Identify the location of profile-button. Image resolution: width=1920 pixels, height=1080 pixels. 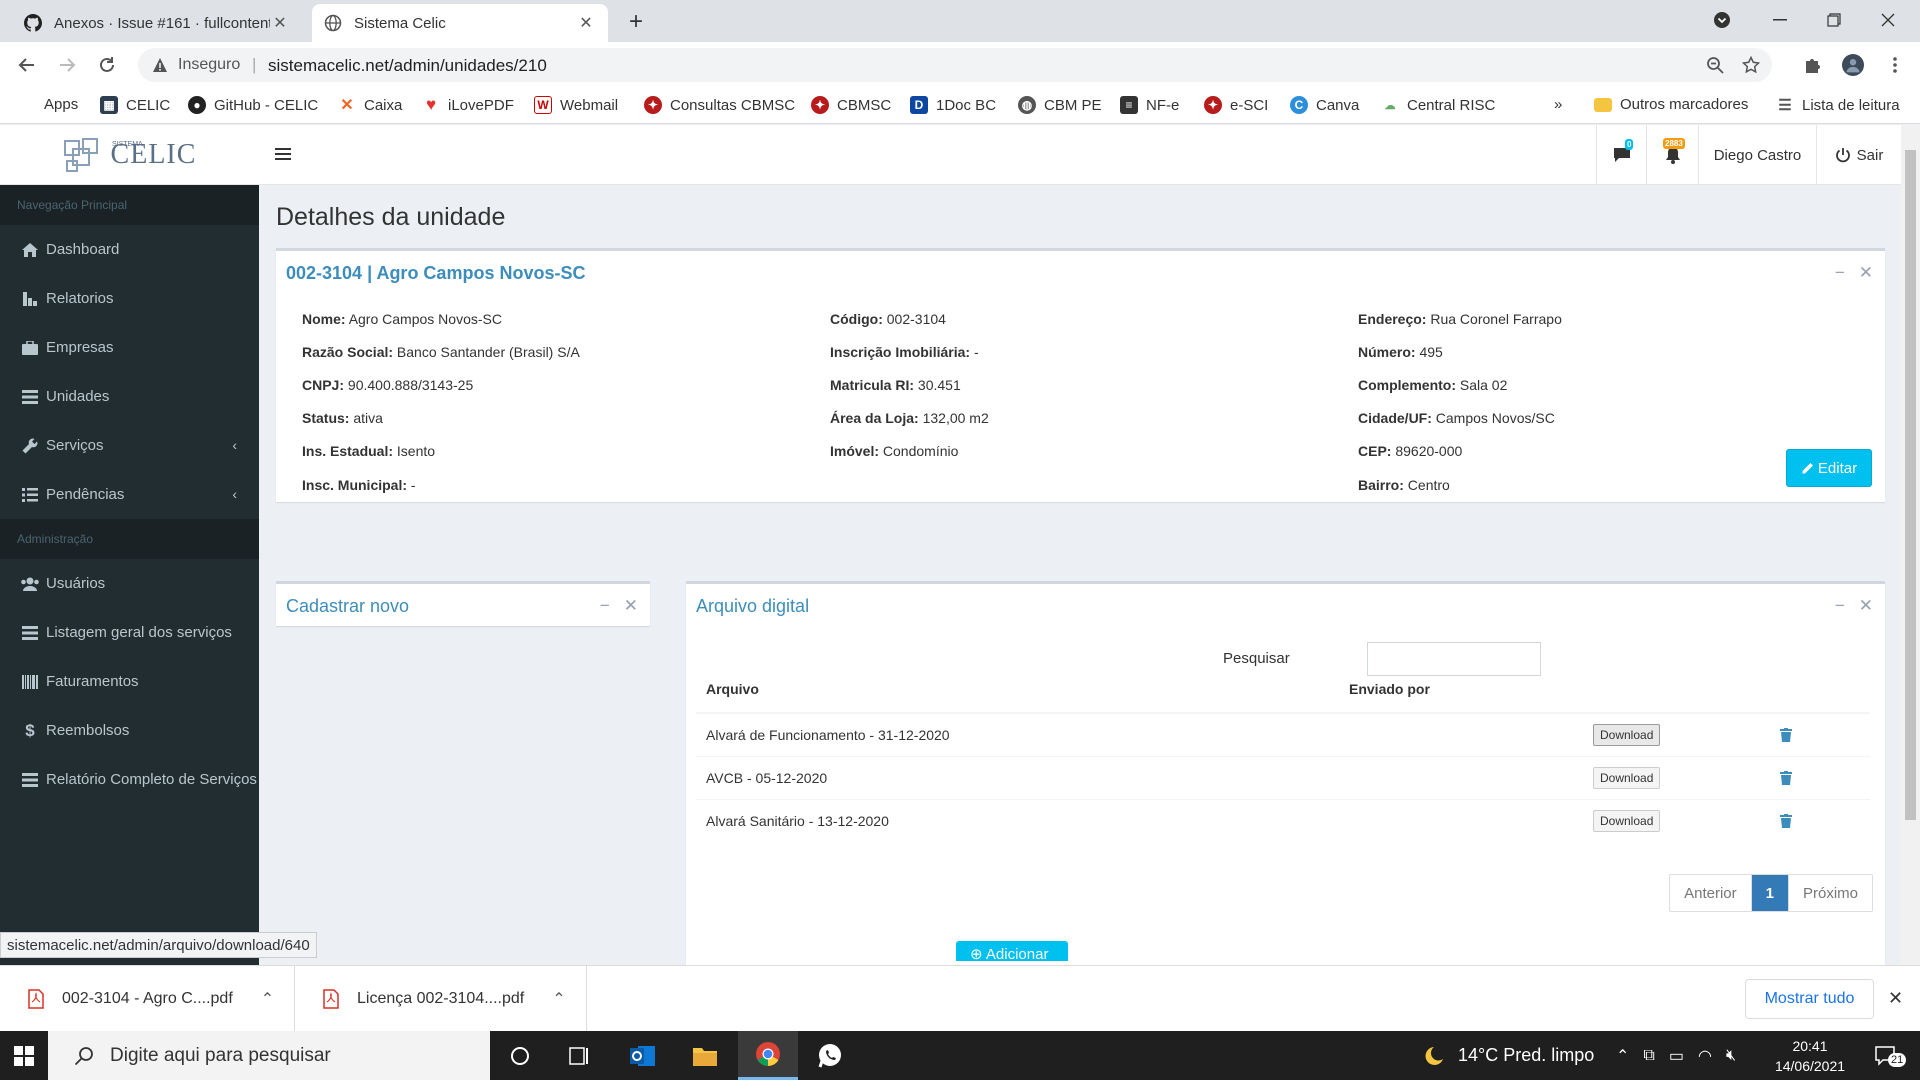
(1853, 65).